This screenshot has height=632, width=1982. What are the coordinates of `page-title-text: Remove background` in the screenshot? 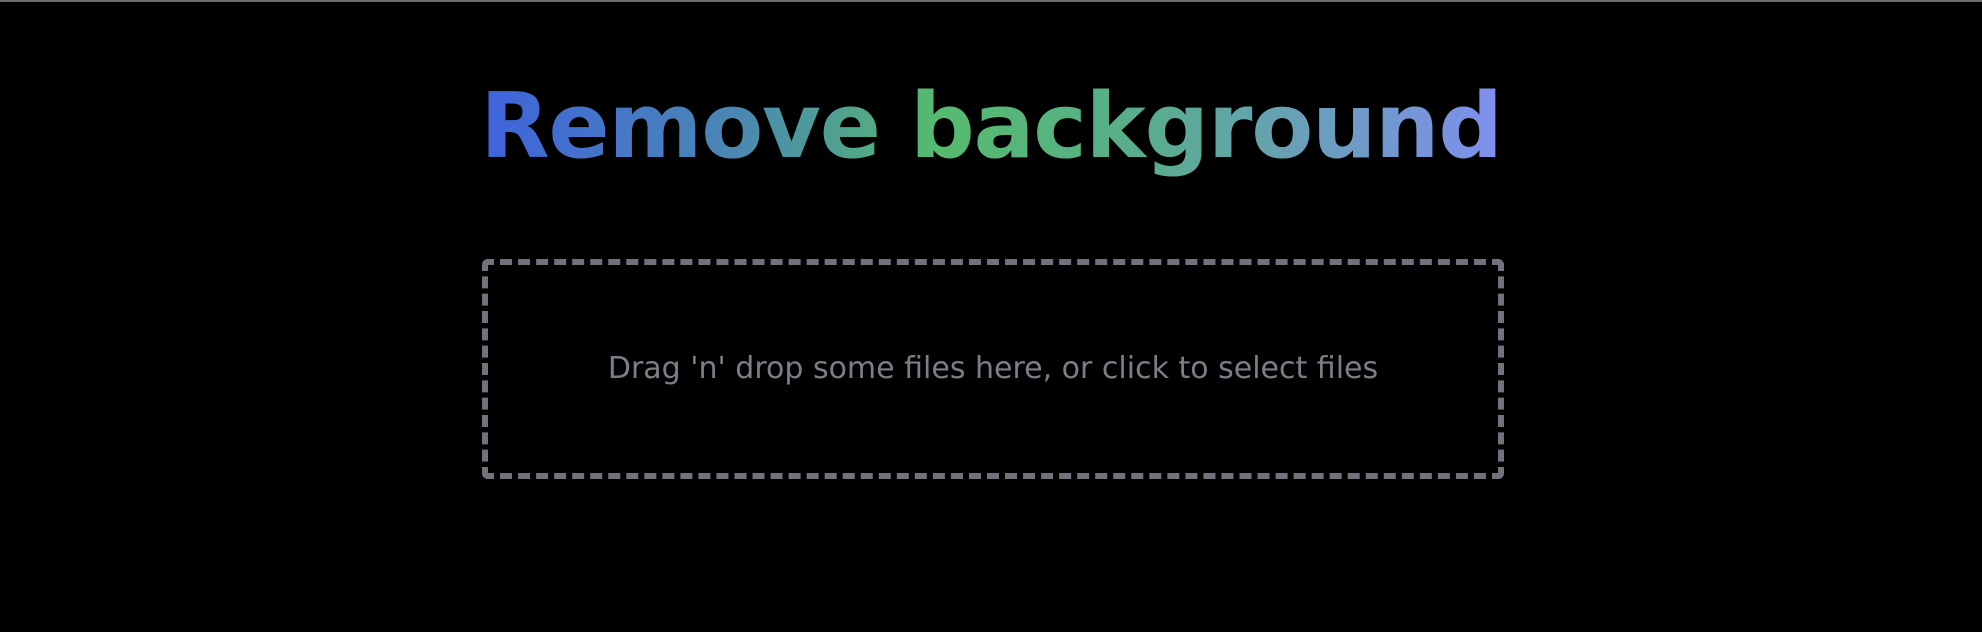 It's located at (991, 127).